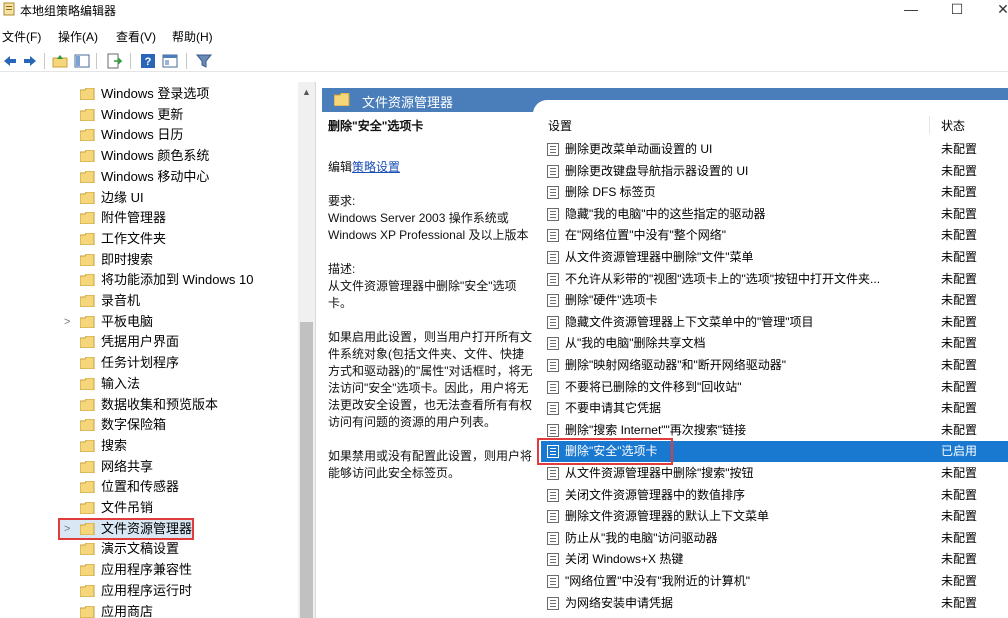 The height and width of the screenshot is (618, 1008). What do you see at coordinates (560, 125) in the screenshot?
I see `column-header-setting: 设置` at bounding box center [560, 125].